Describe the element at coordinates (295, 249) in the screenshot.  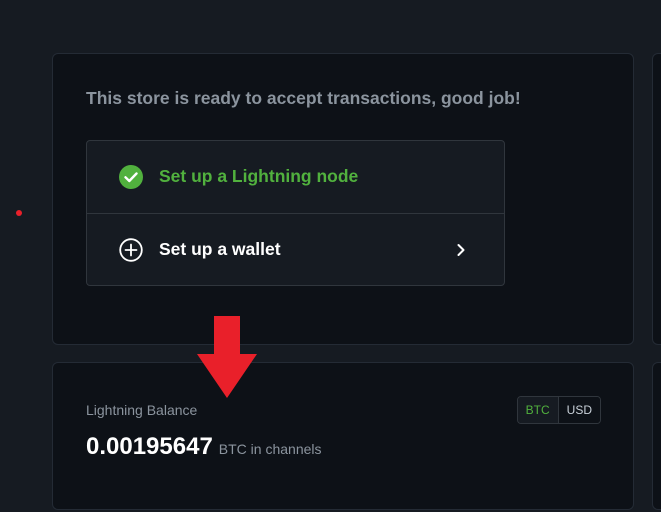
I see `step-wallet: Set up a wallet` at that location.